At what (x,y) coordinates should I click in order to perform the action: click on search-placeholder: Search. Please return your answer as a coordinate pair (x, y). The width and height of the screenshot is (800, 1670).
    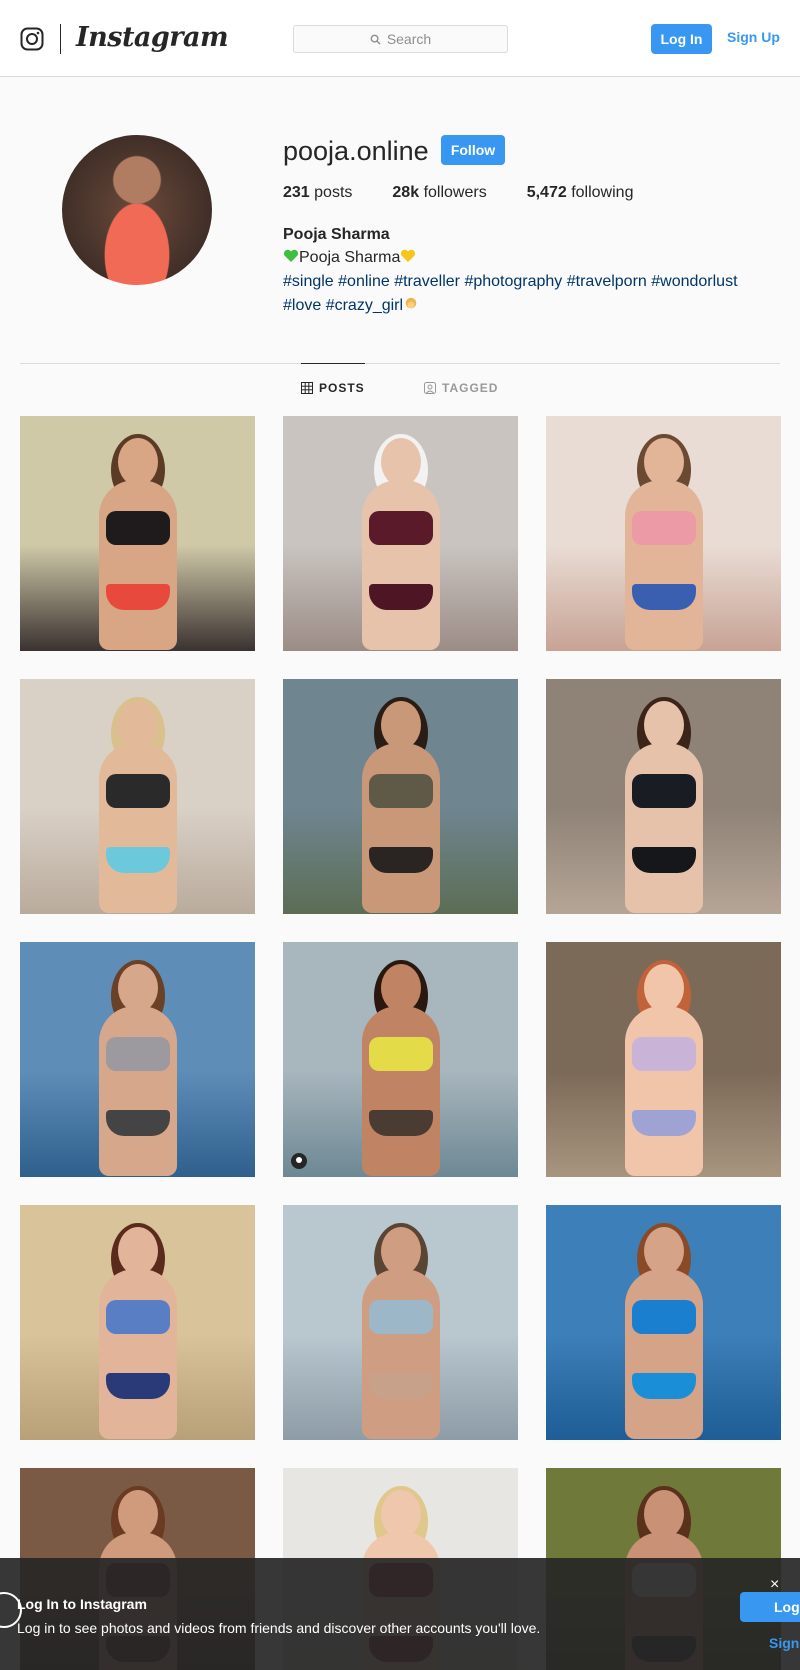
    Looking at the image, I should click on (409, 39).